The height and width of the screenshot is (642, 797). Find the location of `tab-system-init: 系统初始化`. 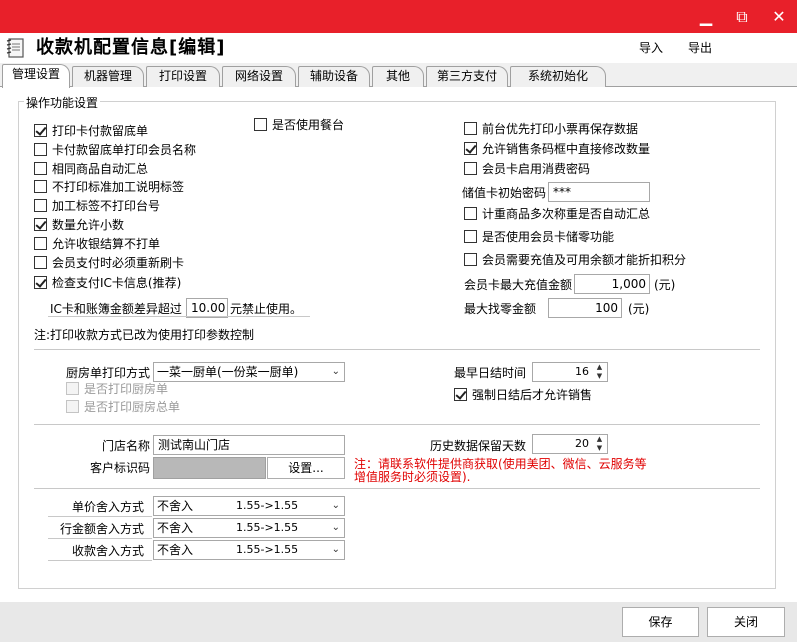

tab-system-init: 系统初始化 is located at coordinates (558, 76).